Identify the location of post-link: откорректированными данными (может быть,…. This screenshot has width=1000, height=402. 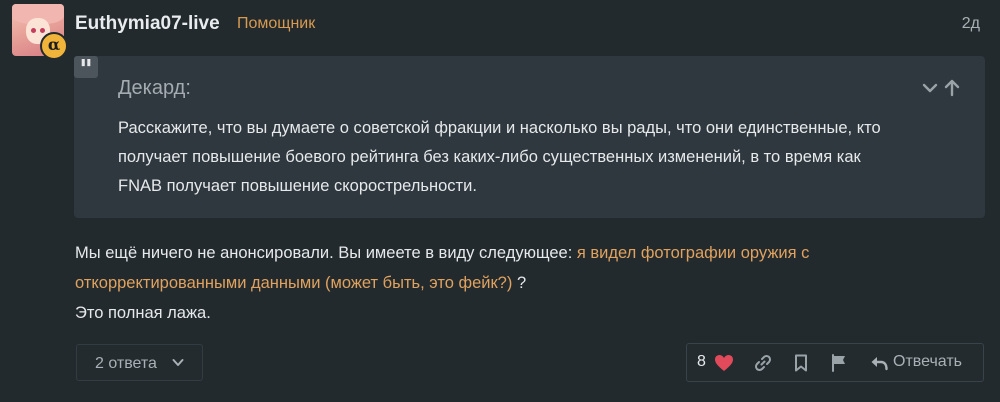
(293, 283).